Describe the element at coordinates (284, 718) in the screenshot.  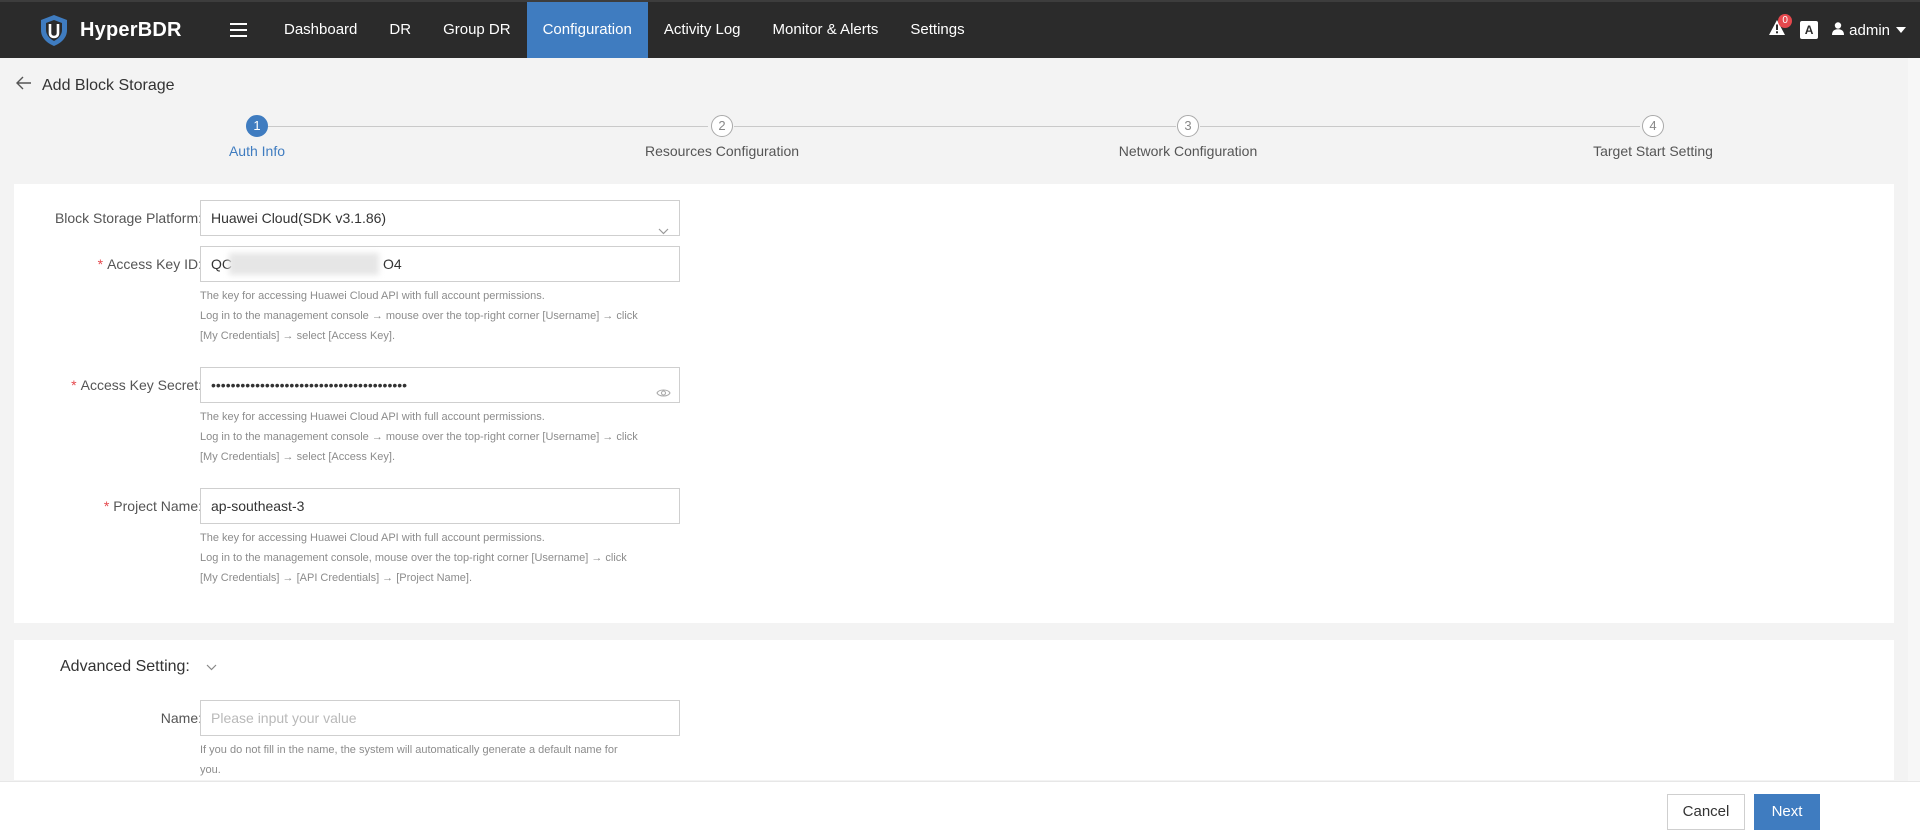
I see `name-placeholder: Please input your value` at that location.